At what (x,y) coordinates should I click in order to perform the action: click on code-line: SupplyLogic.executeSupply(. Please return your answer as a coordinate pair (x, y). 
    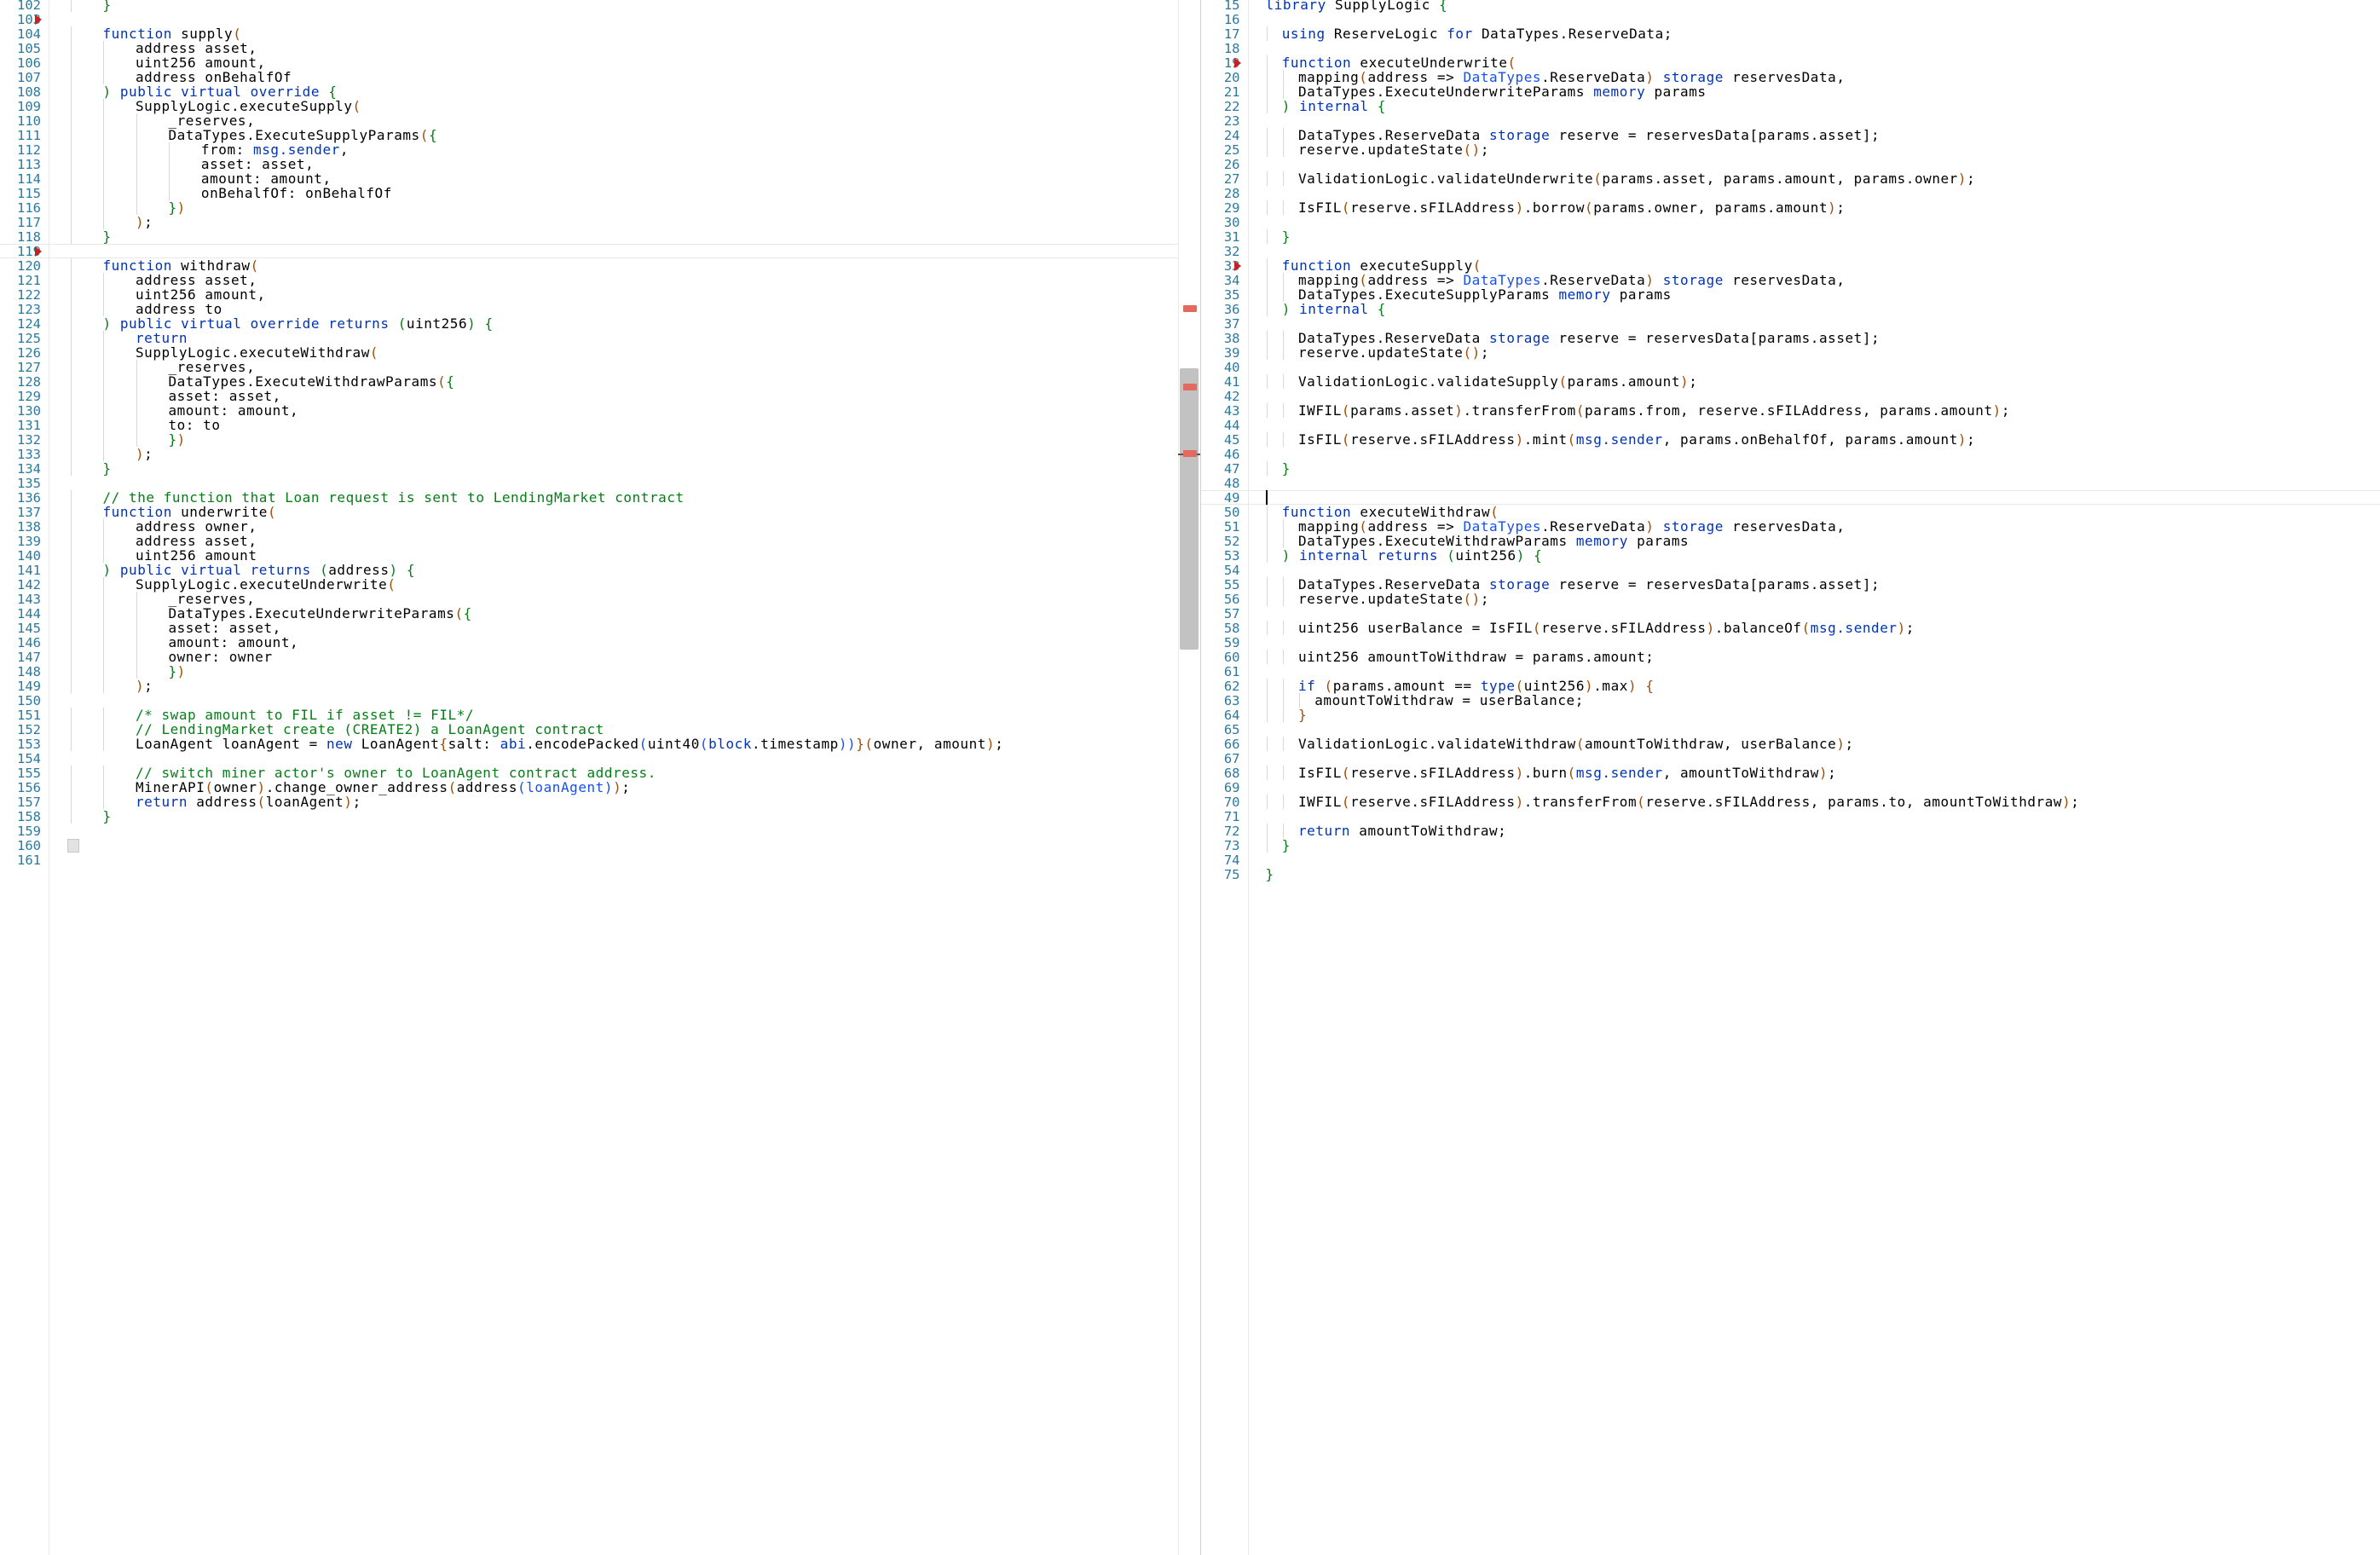
    Looking at the image, I should click on (249, 106).